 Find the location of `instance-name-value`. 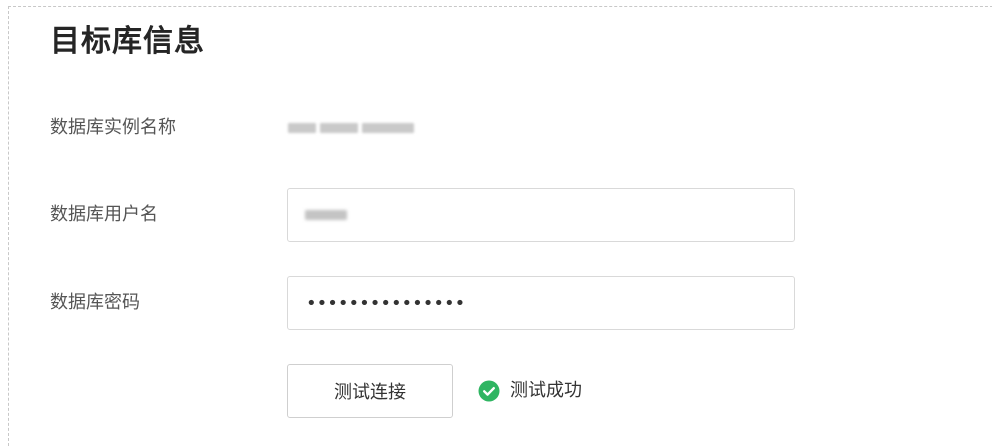

instance-name-value is located at coordinates (369, 128).